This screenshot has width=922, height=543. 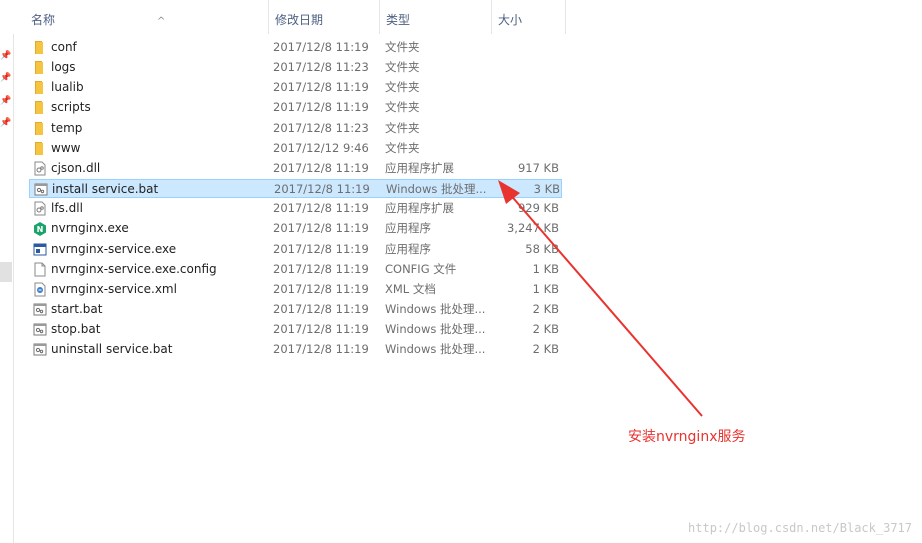 I want to click on nav-scrollbar-thumb, so click(x=6, y=272).